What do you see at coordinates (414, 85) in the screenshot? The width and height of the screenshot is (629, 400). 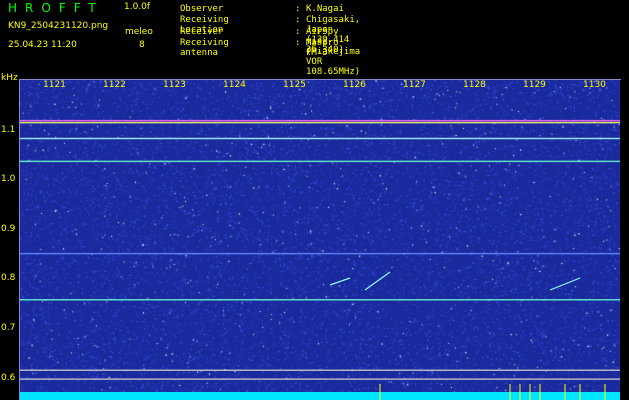 I see `frequency-tick-1127: 1127` at bounding box center [414, 85].